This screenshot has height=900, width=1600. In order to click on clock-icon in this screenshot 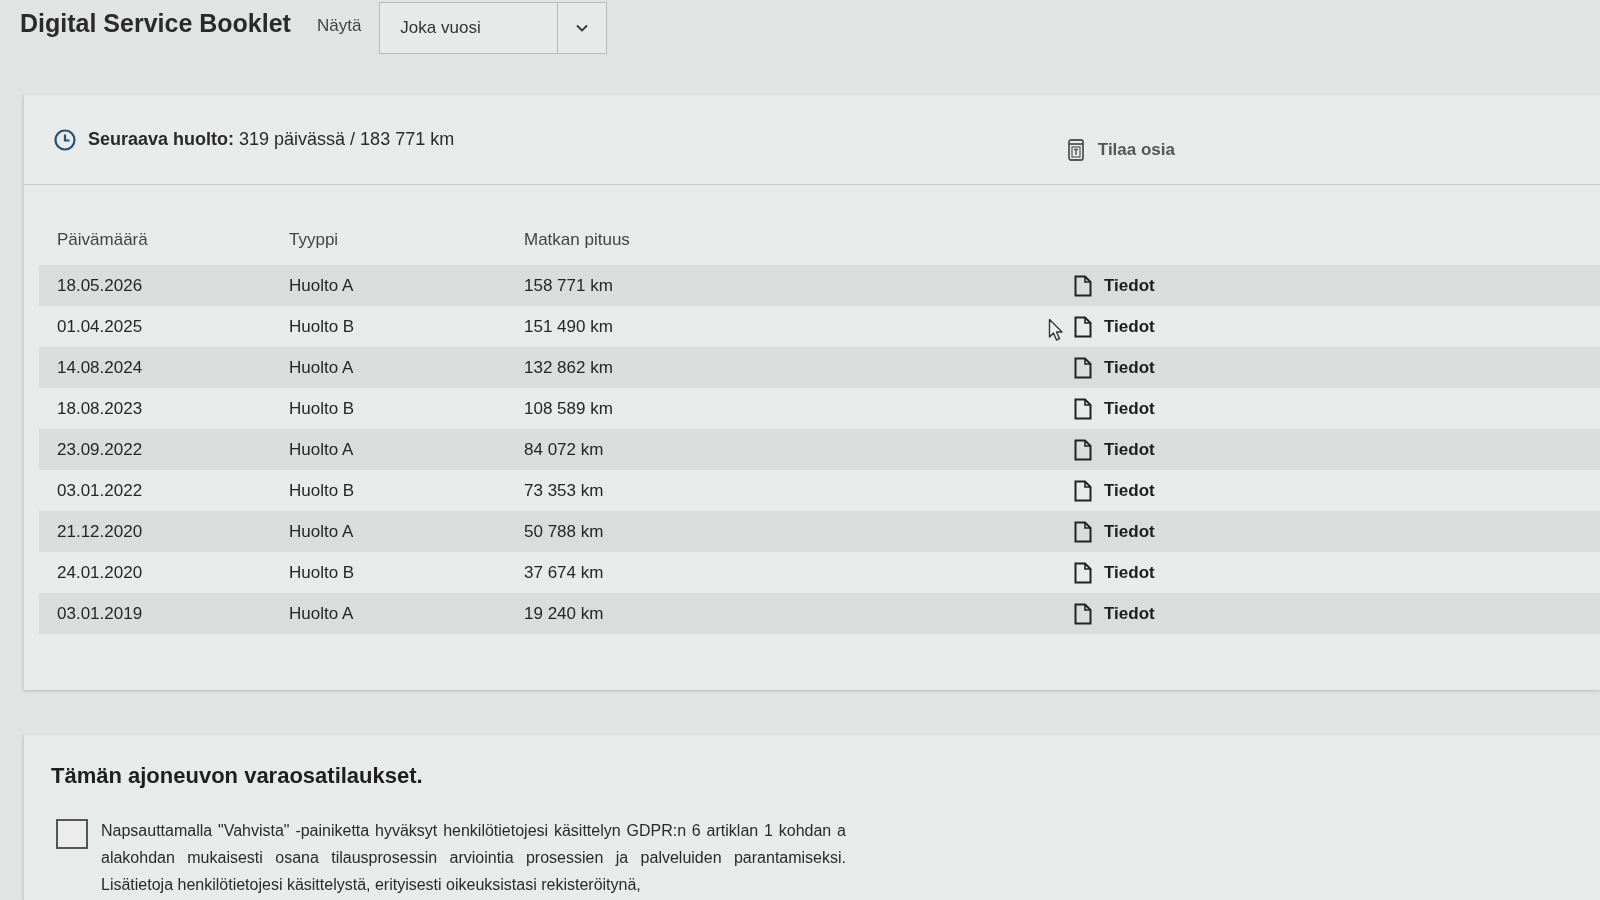, I will do `click(65, 139)`.